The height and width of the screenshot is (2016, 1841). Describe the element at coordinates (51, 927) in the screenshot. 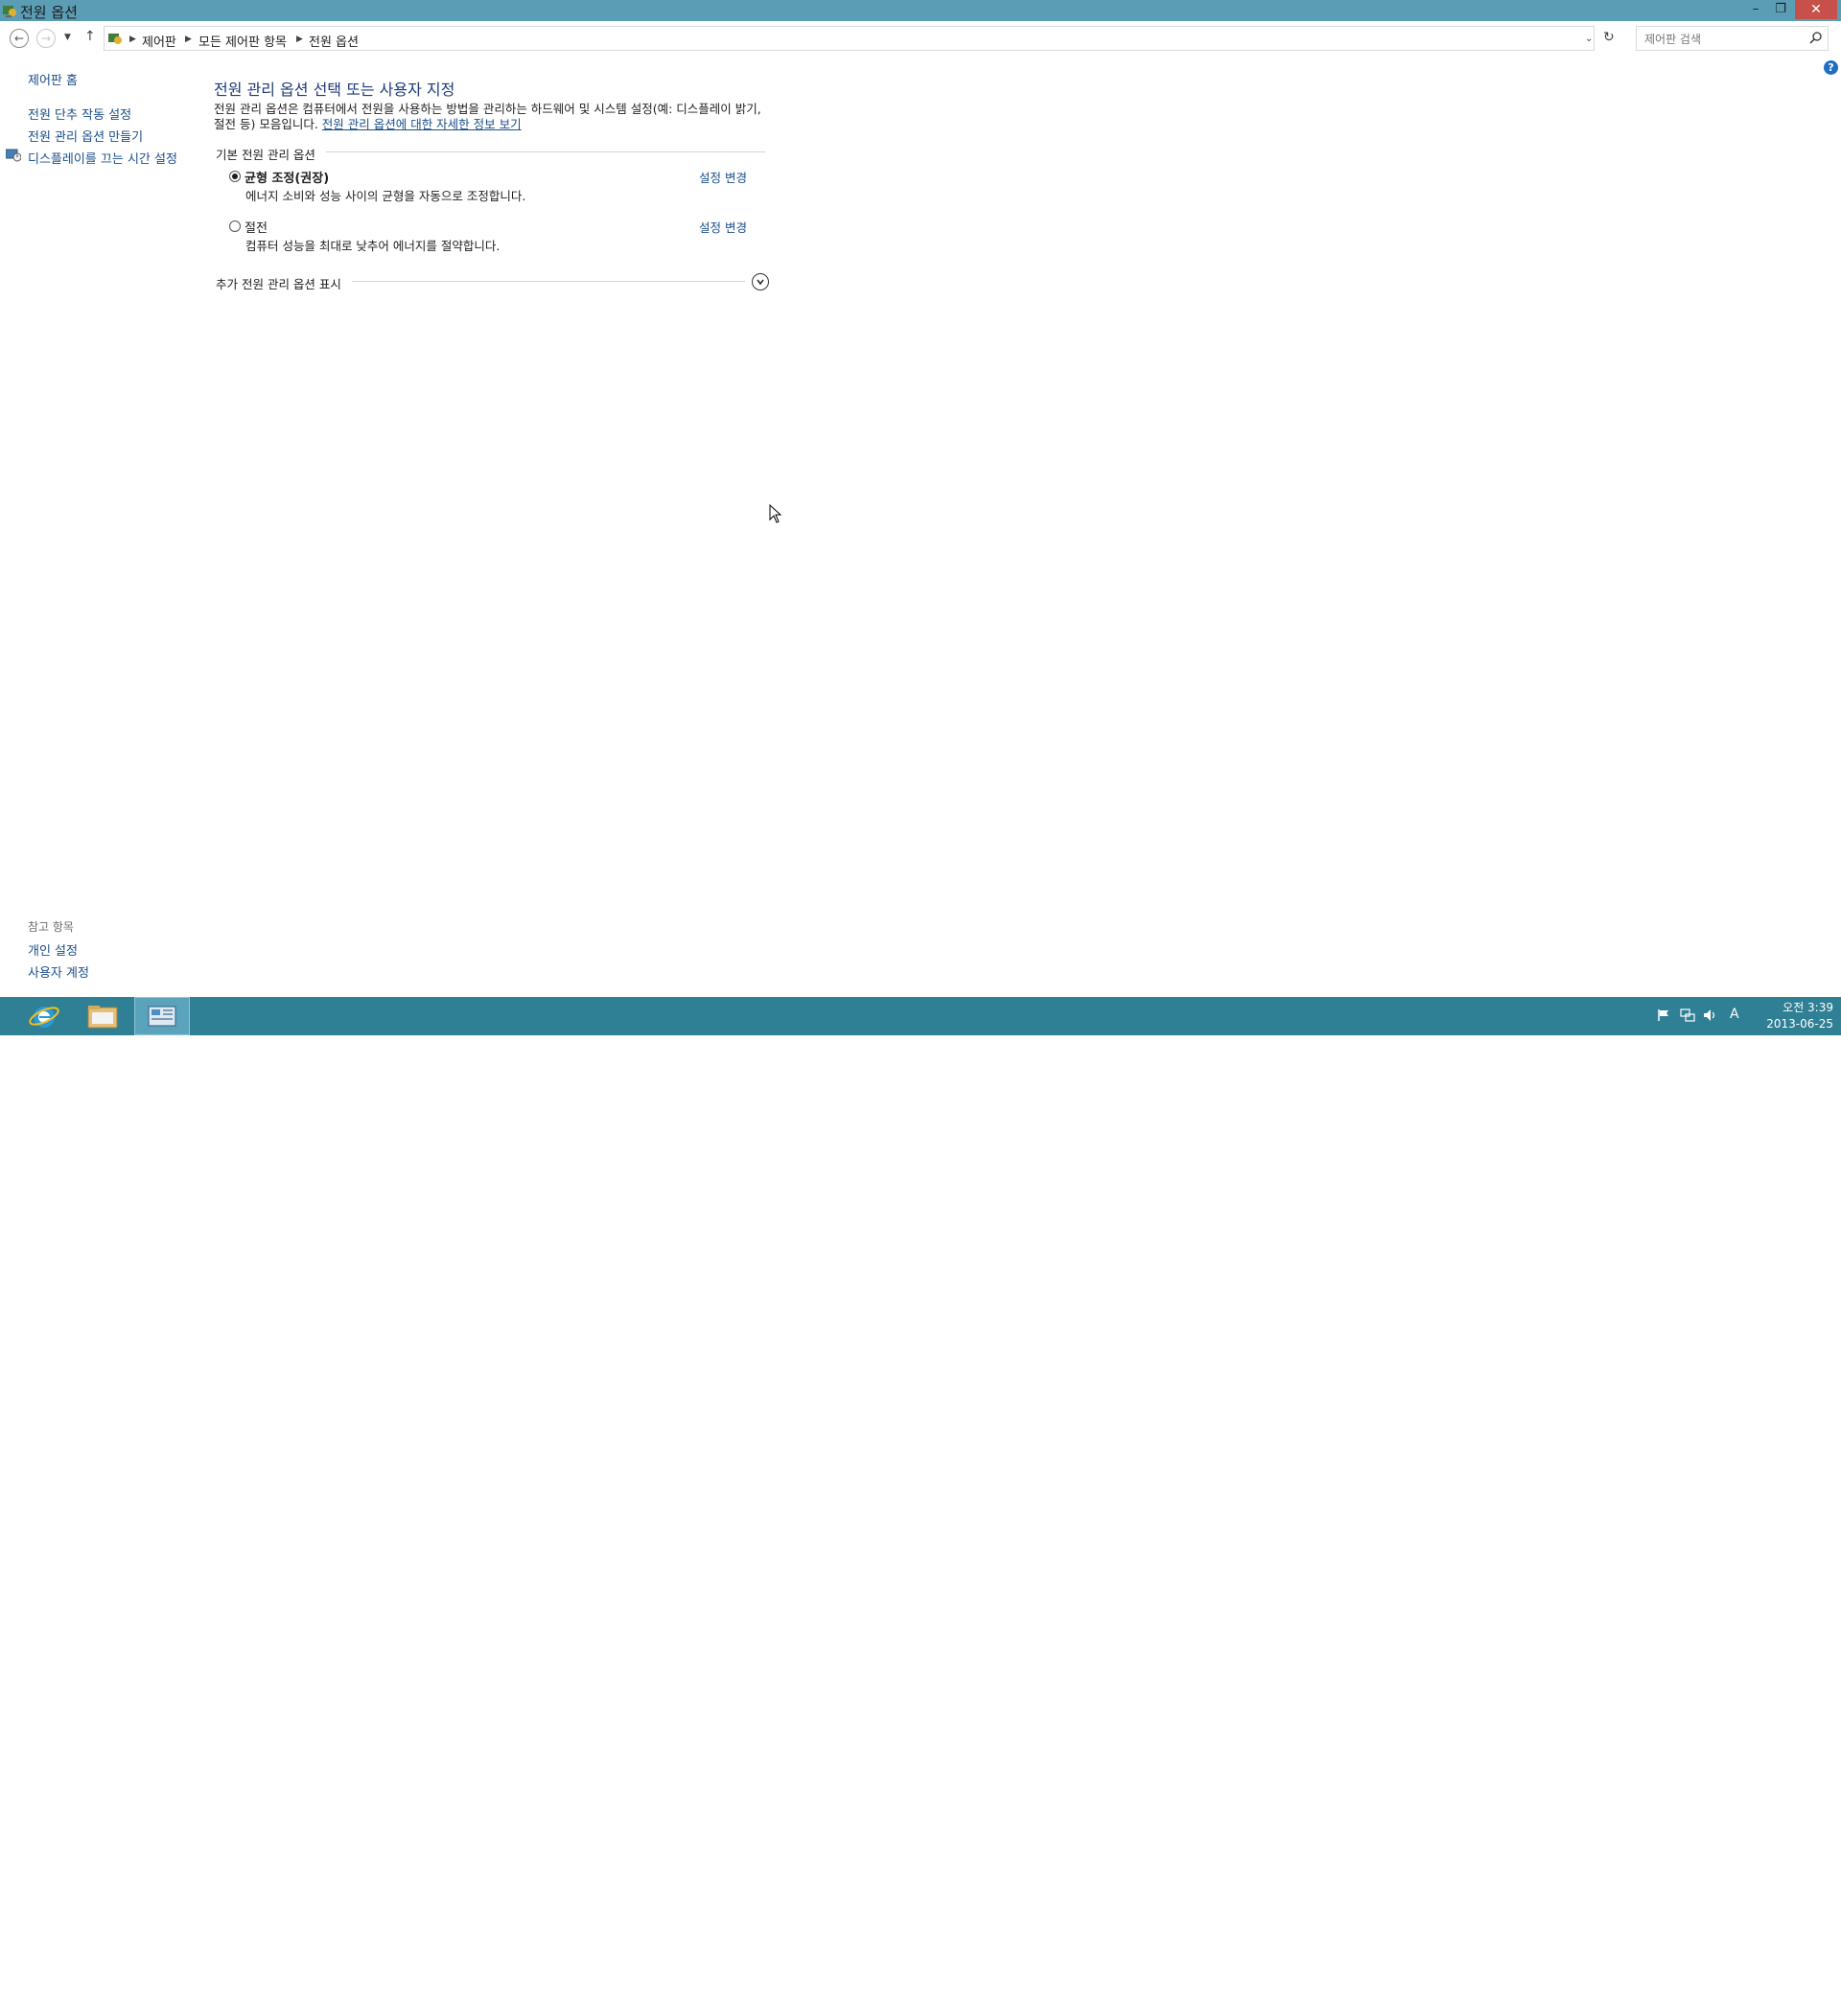

I see `see-also-heading: 참고 항목` at that location.